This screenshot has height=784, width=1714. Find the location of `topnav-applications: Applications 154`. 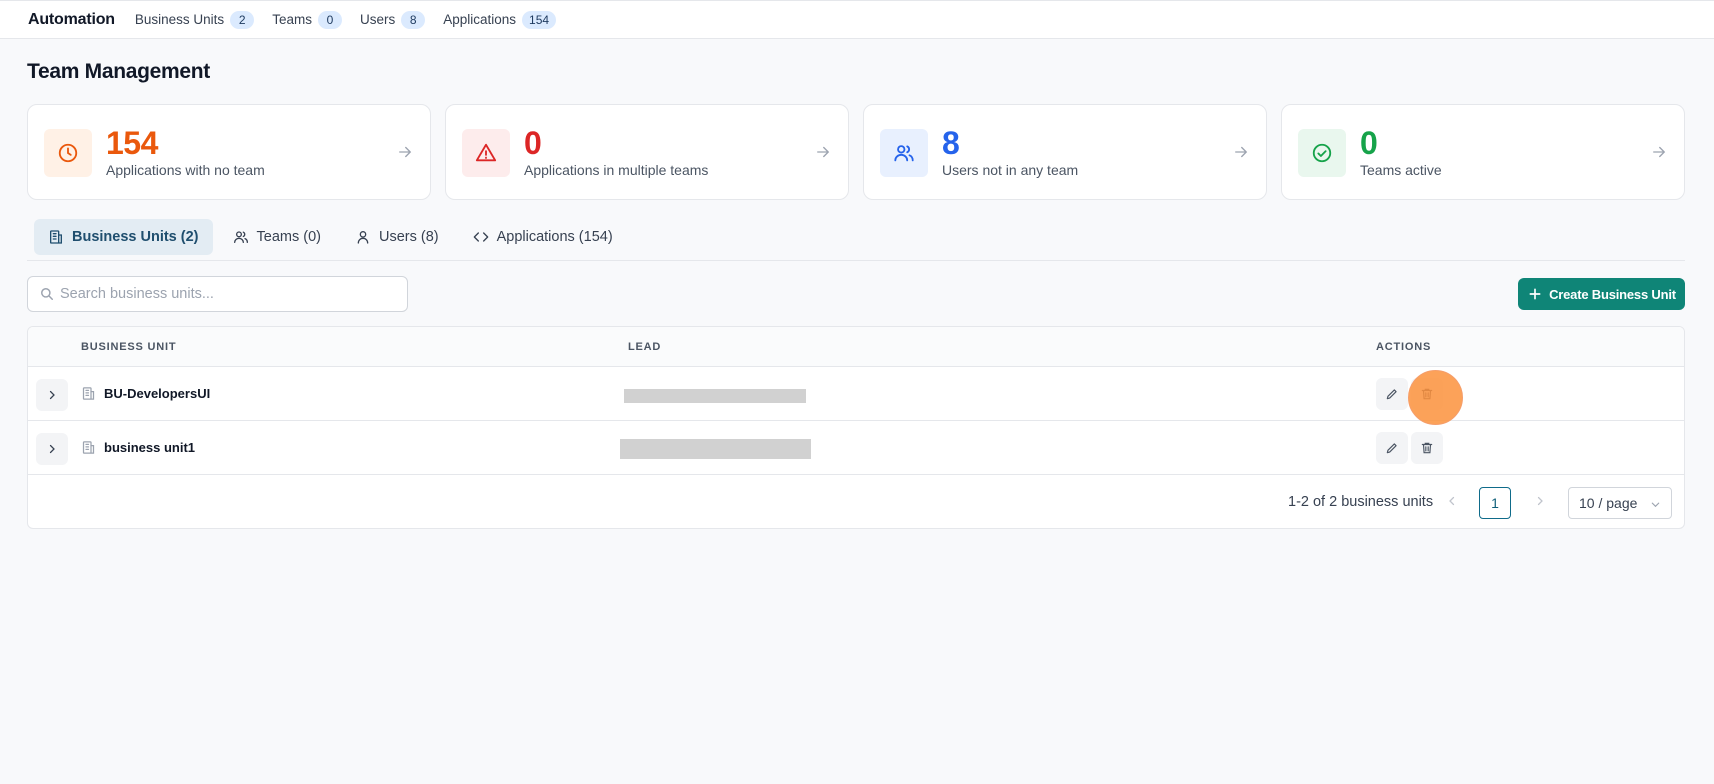

topnav-applications: Applications 154 is located at coordinates (500, 19).